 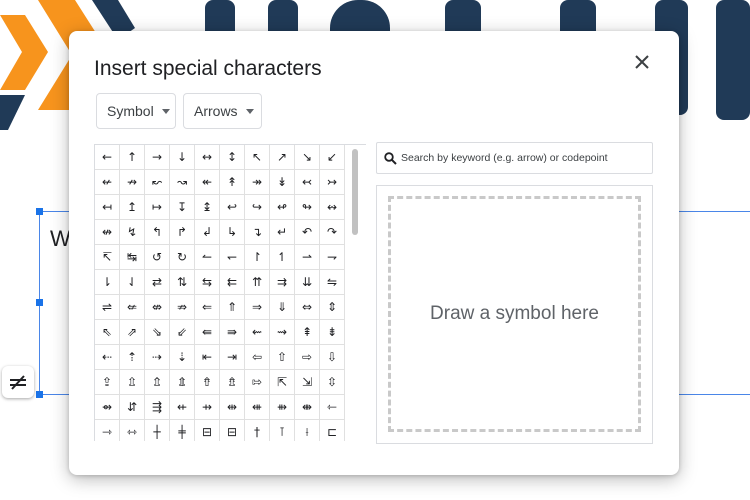 What do you see at coordinates (282, 257) in the screenshot?
I see `symbol-cell: ↿` at bounding box center [282, 257].